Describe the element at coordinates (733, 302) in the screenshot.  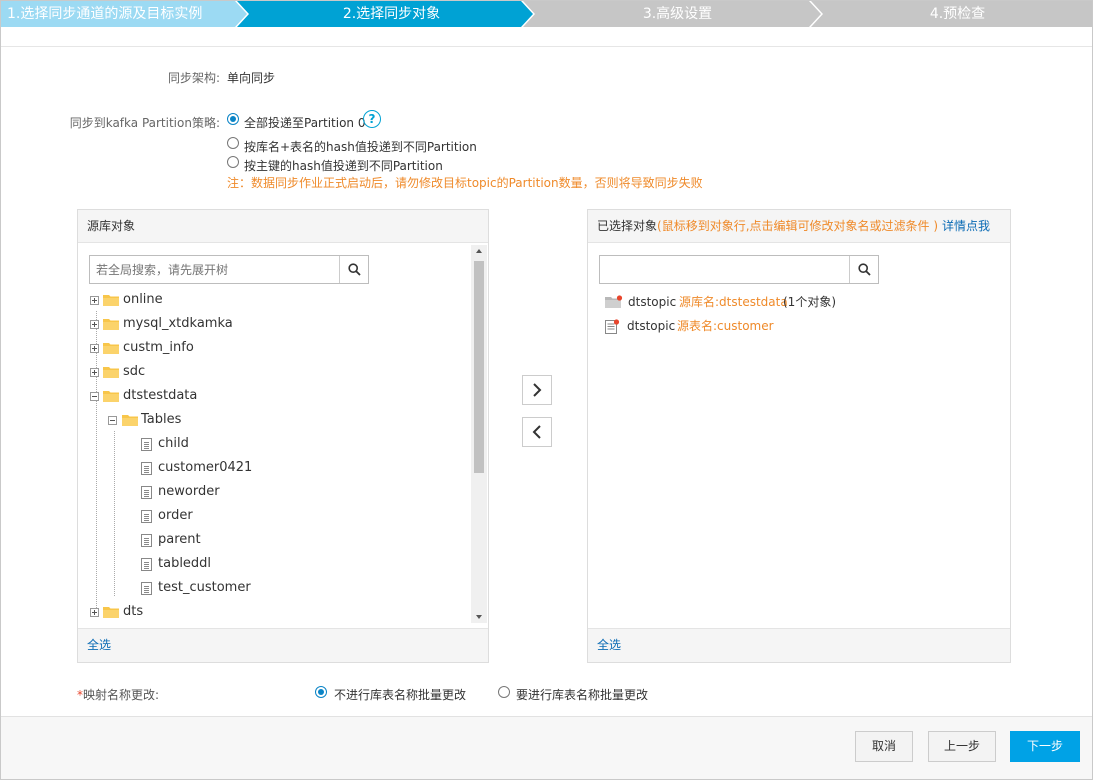
I see `selected-item-source: 源库名:dtstestdata` at that location.